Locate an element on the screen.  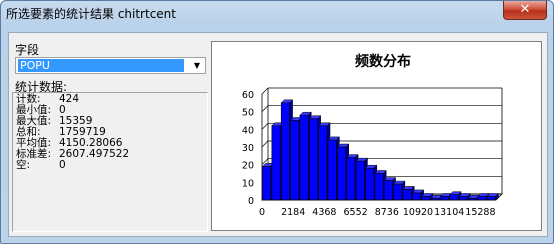
x-tick-label: 0 is located at coordinates (262, 212).